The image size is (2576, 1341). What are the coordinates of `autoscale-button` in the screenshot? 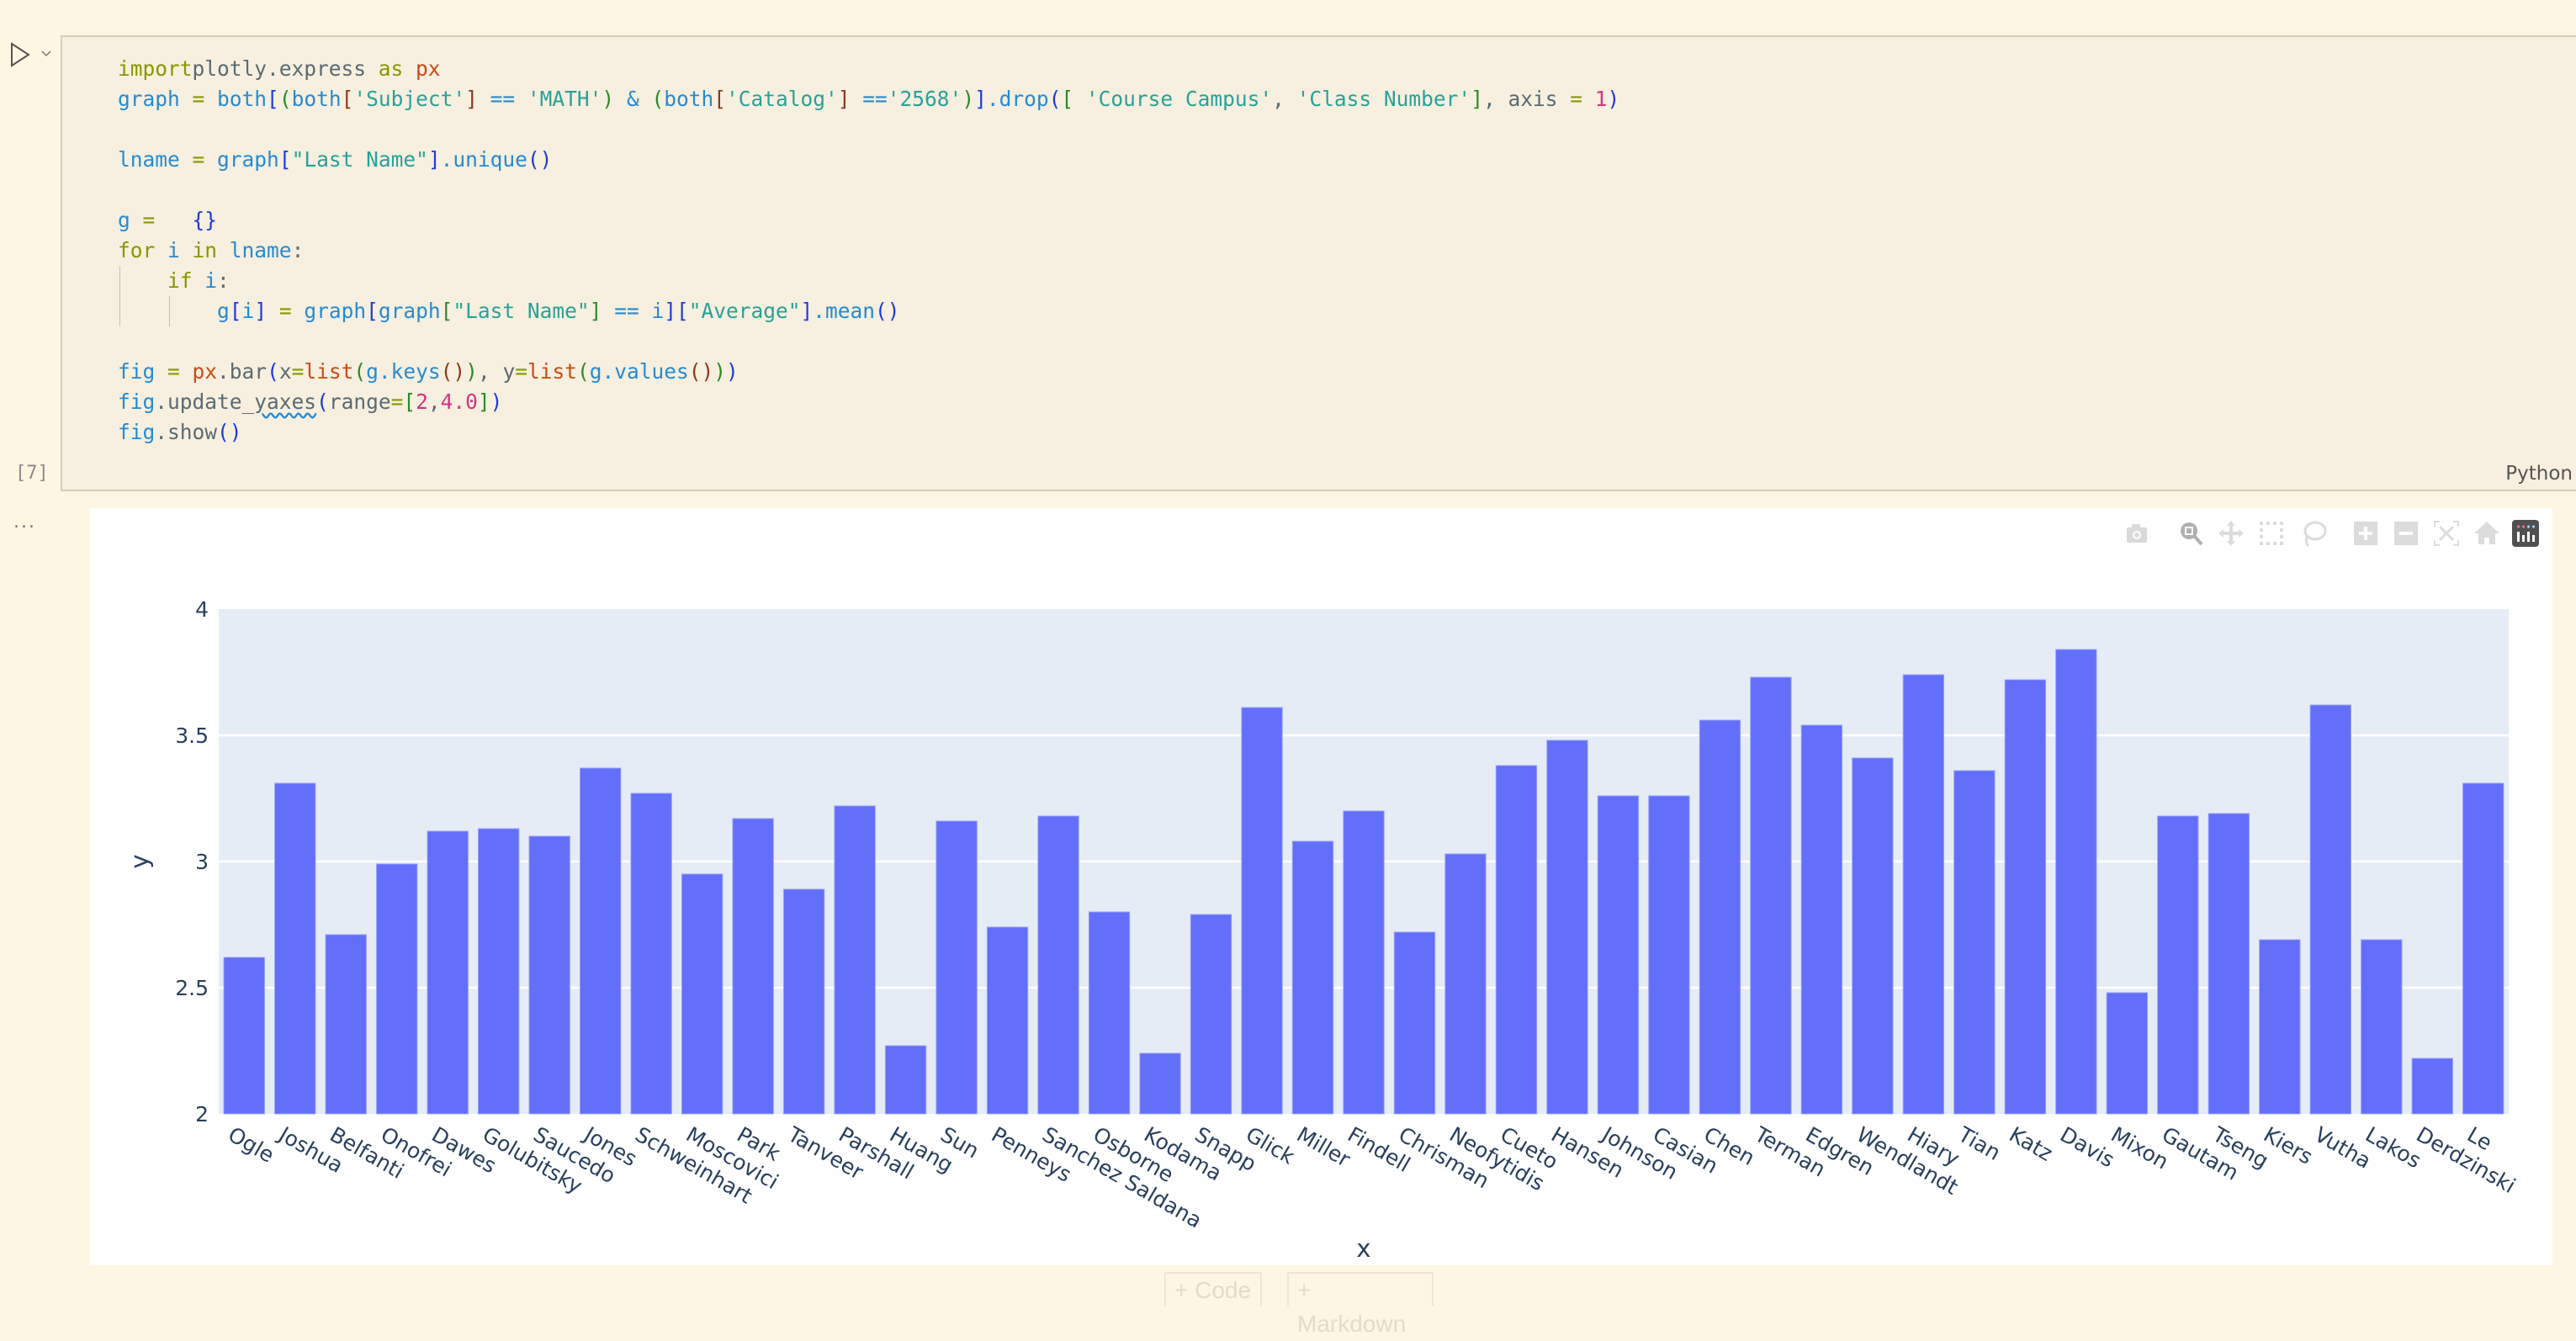 It's located at (2446, 533).